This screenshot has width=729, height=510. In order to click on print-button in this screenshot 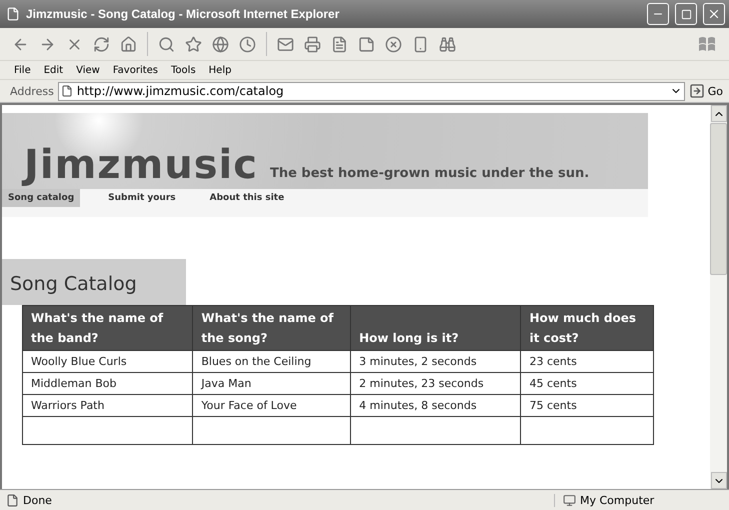, I will do `click(312, 44)`.